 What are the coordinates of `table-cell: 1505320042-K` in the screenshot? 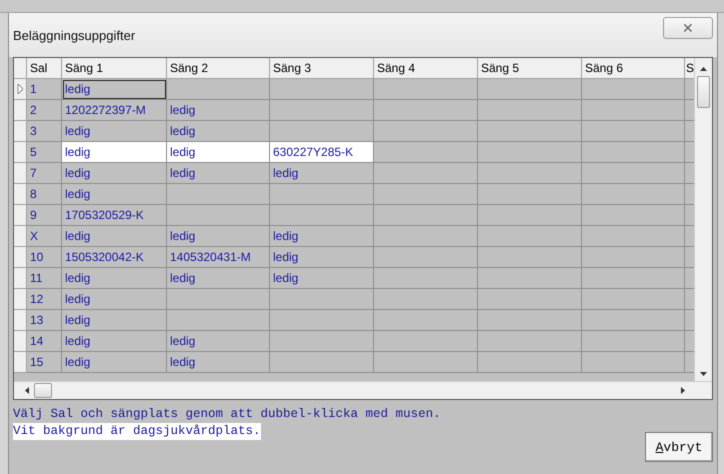 It's located at (114, 257).